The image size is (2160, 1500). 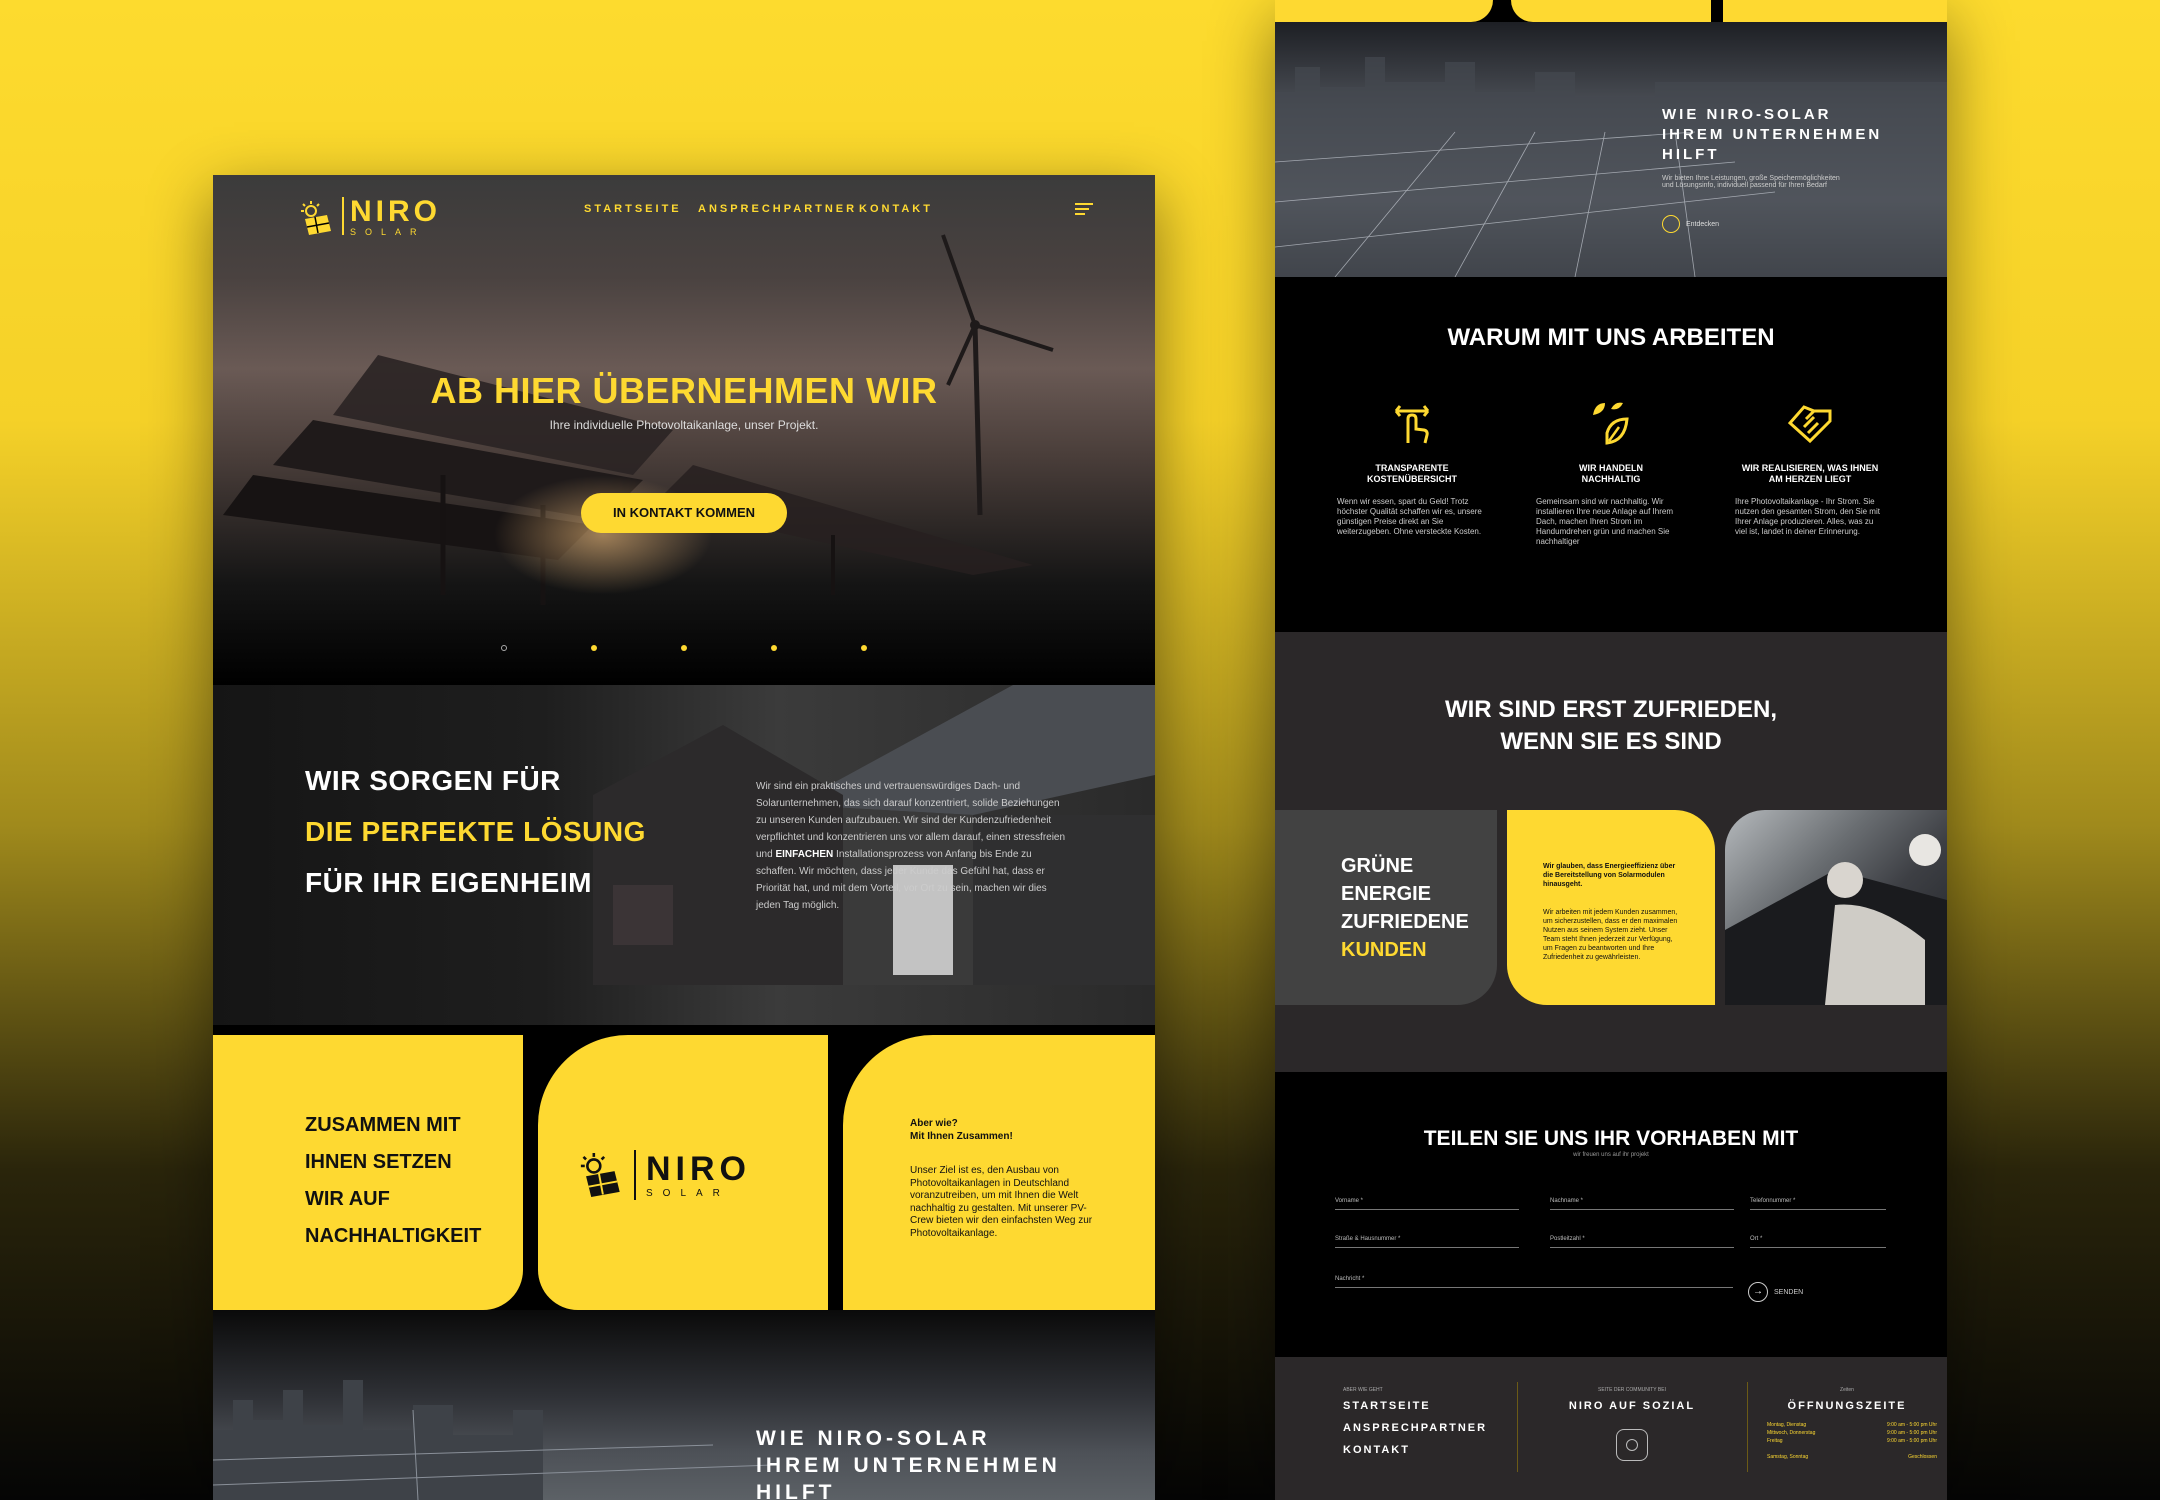 I want to click on last-name-field: Nachname *, so click(x=1642, y=1204).